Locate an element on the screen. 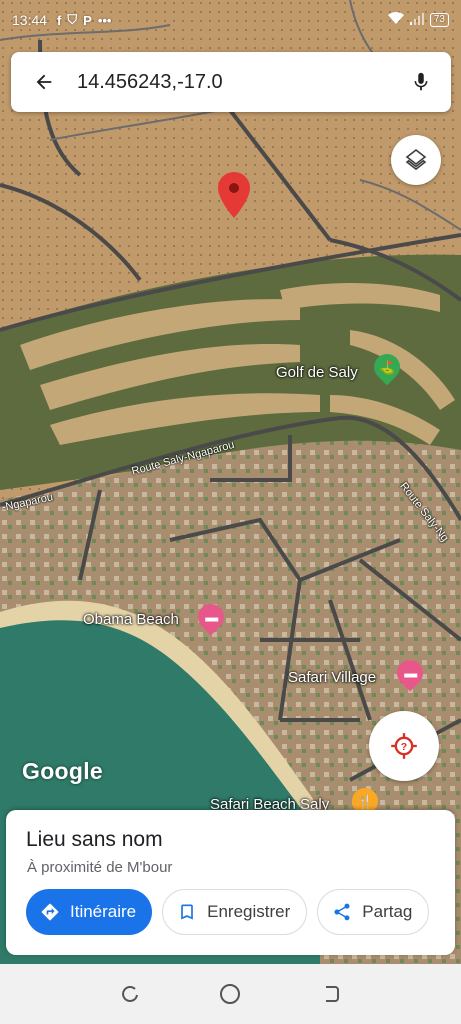  place-title: Lieu sans nom is located at coordinates (94, 839).